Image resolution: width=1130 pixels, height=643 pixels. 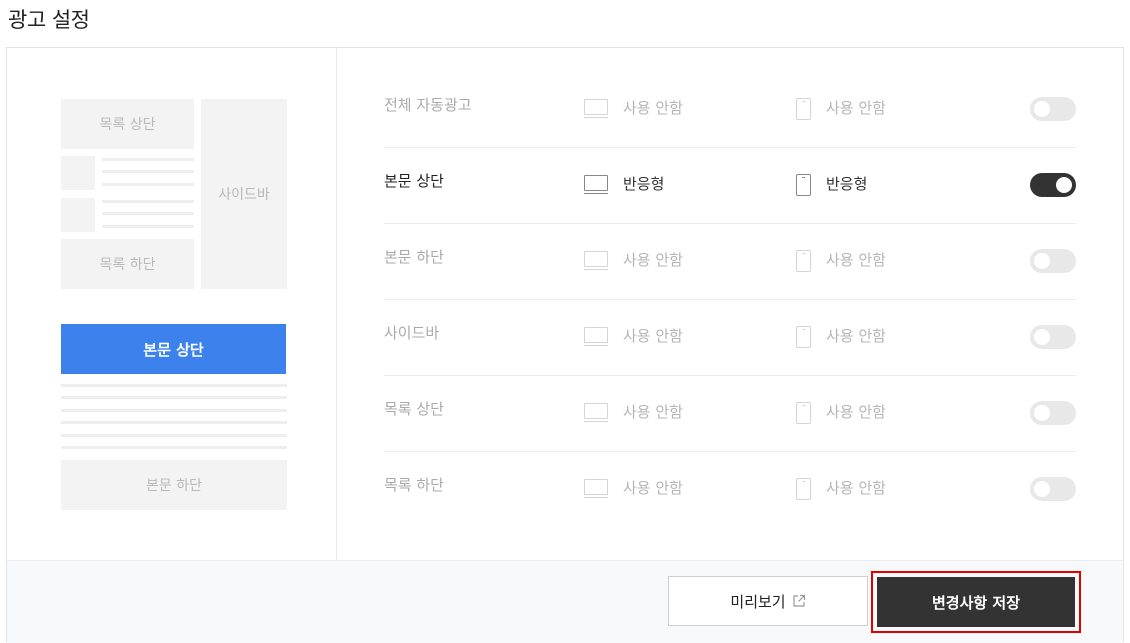 What do you see at coordinates (414, 485) in the screenshot?
I see `row-label: 목록 하단` at bounding box center [414, 485].